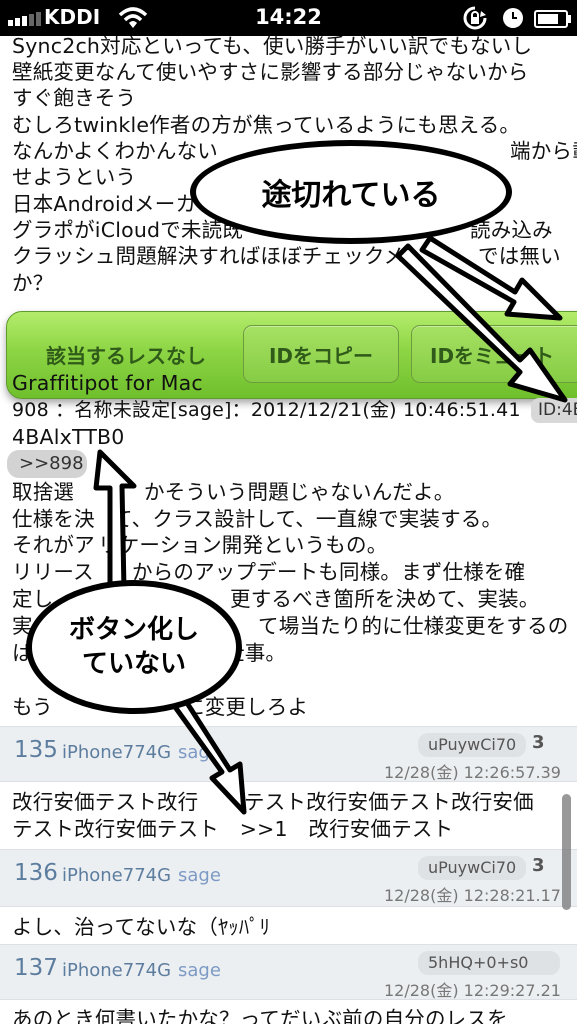  Describe the element at coordinates (413, 626) in the screenshot. I see `post-body-line: て場当たり的に仕様変更をするの` at that location.